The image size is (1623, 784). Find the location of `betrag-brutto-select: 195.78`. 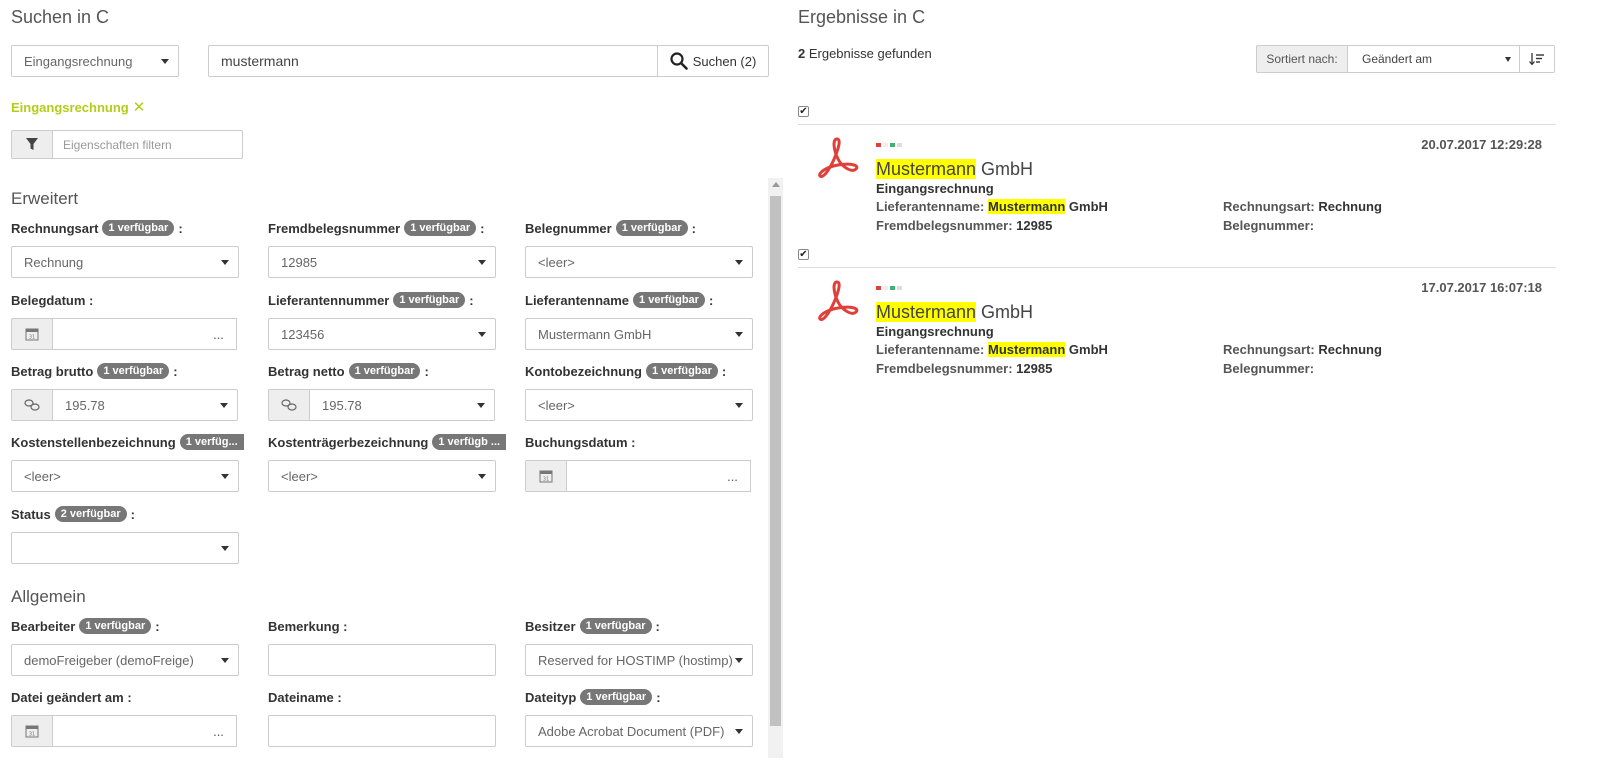

betrag-brutto-select: 195.78 is located at coordinates (145, 405).